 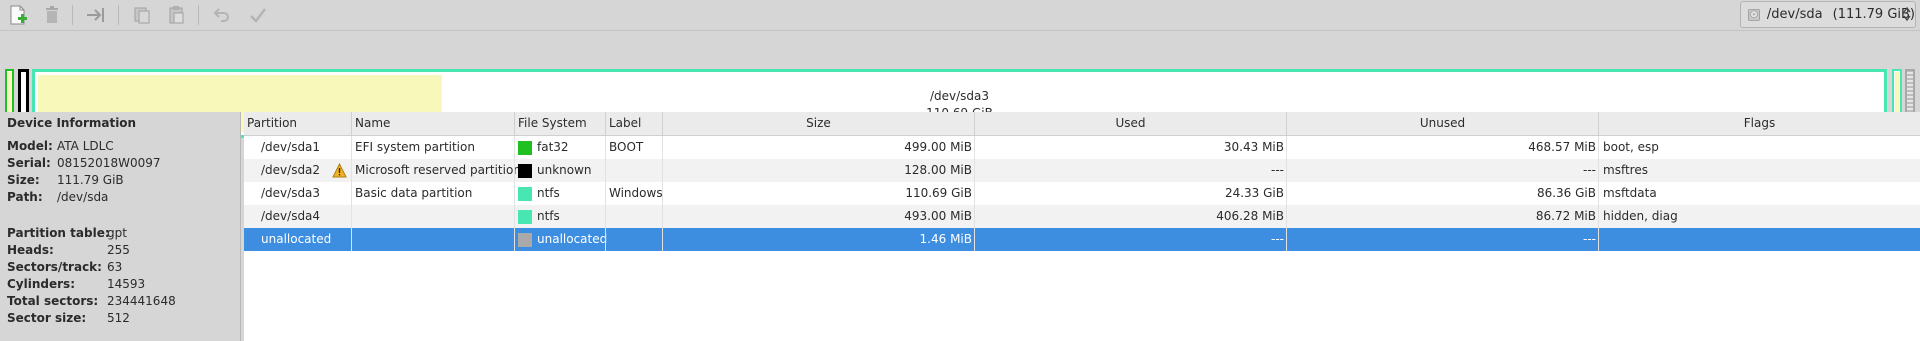 I want to click on cell-unused: 468.57 MiB, so click(x=1562, y=147).